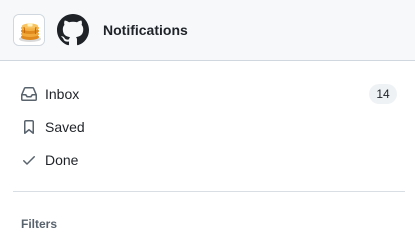 This screenshot has width=415, height=250. What do you see at coordinates (145, 30) in the screenshot?
I see `page-title: Notifications` at bounding box center [145, 30].